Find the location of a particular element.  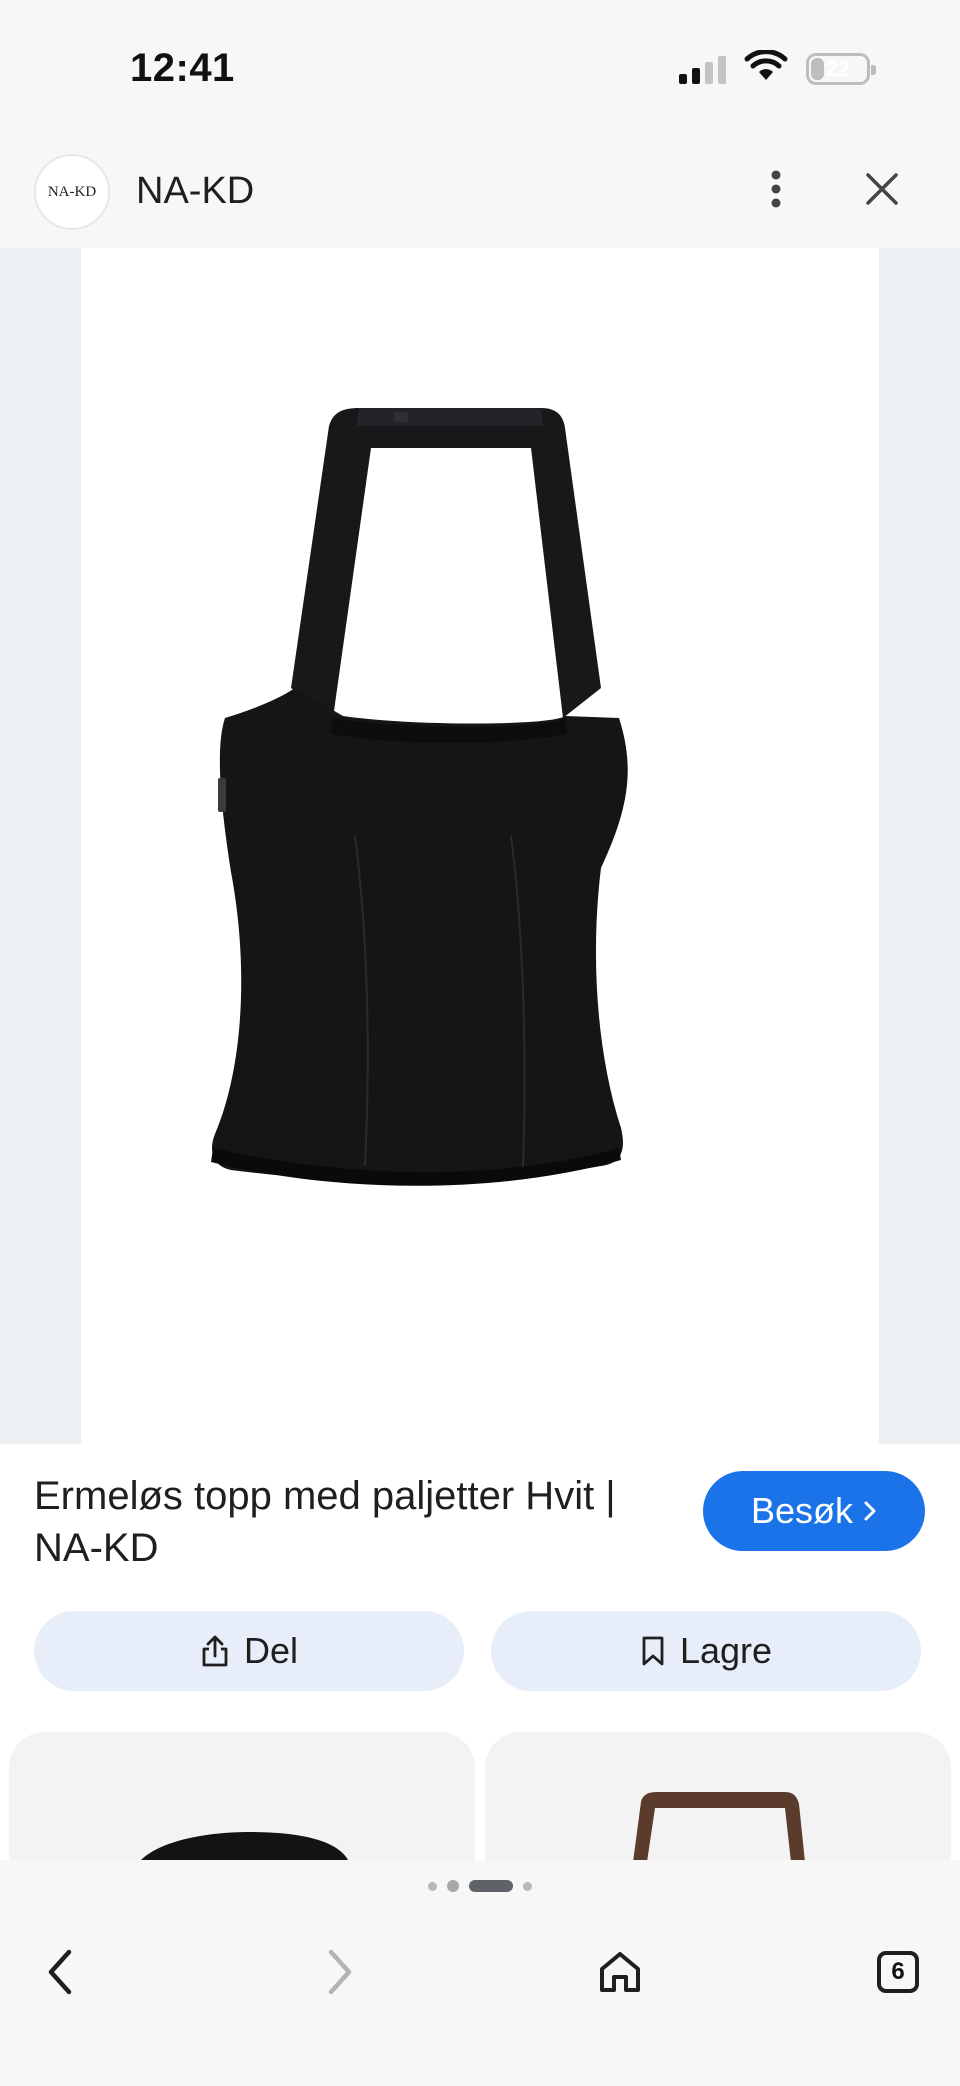

brand-name: NA-KD is located at coordinates (195, 191).